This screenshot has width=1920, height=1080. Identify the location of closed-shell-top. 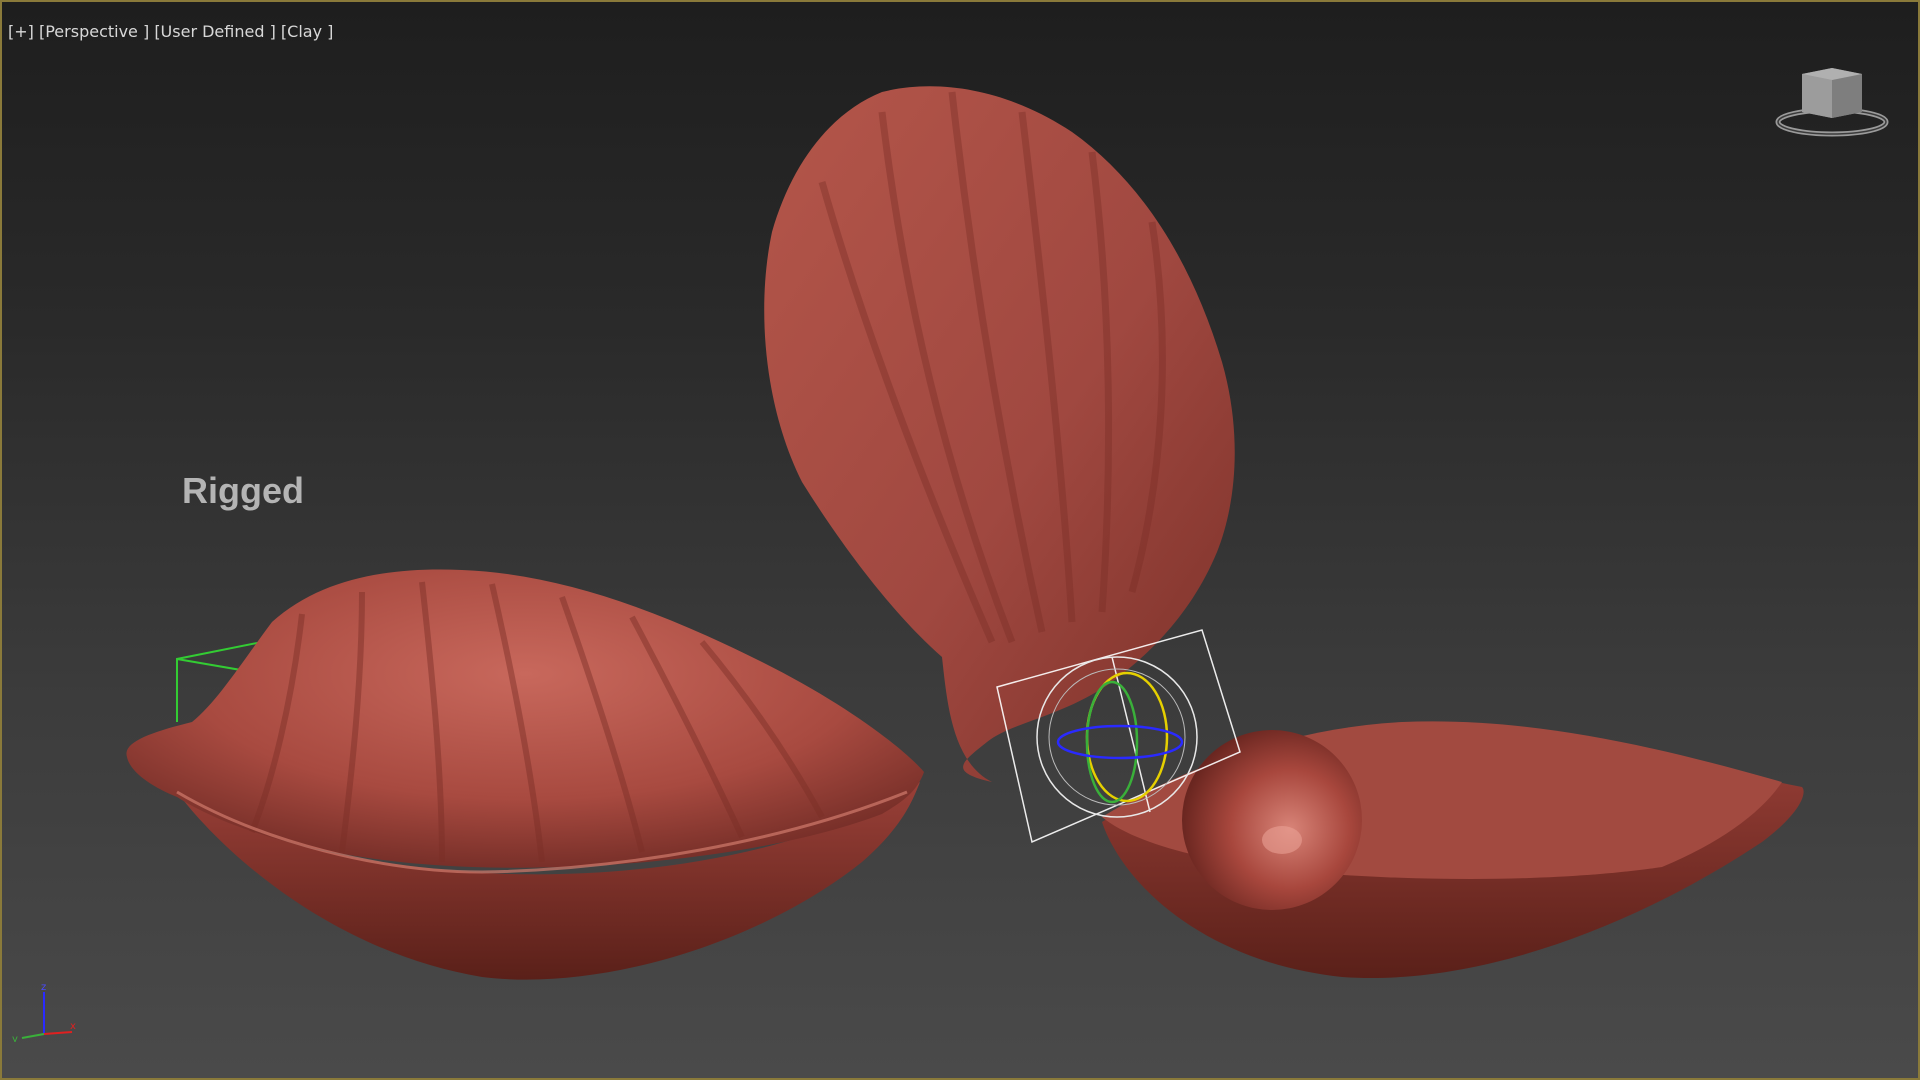
(525, 718).